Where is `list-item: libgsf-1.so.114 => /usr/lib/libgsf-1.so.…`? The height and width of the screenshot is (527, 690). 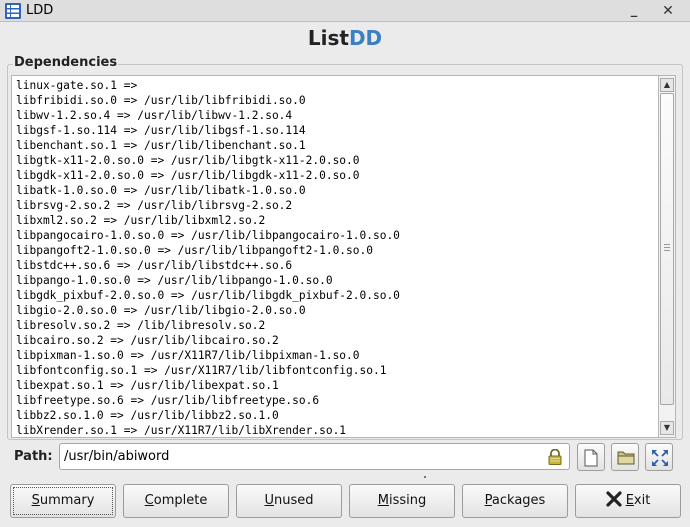
list-item: libgsf-1.so.114 => /usr/lib/libgsf-1.so.… is located at coordinates (335, 130).